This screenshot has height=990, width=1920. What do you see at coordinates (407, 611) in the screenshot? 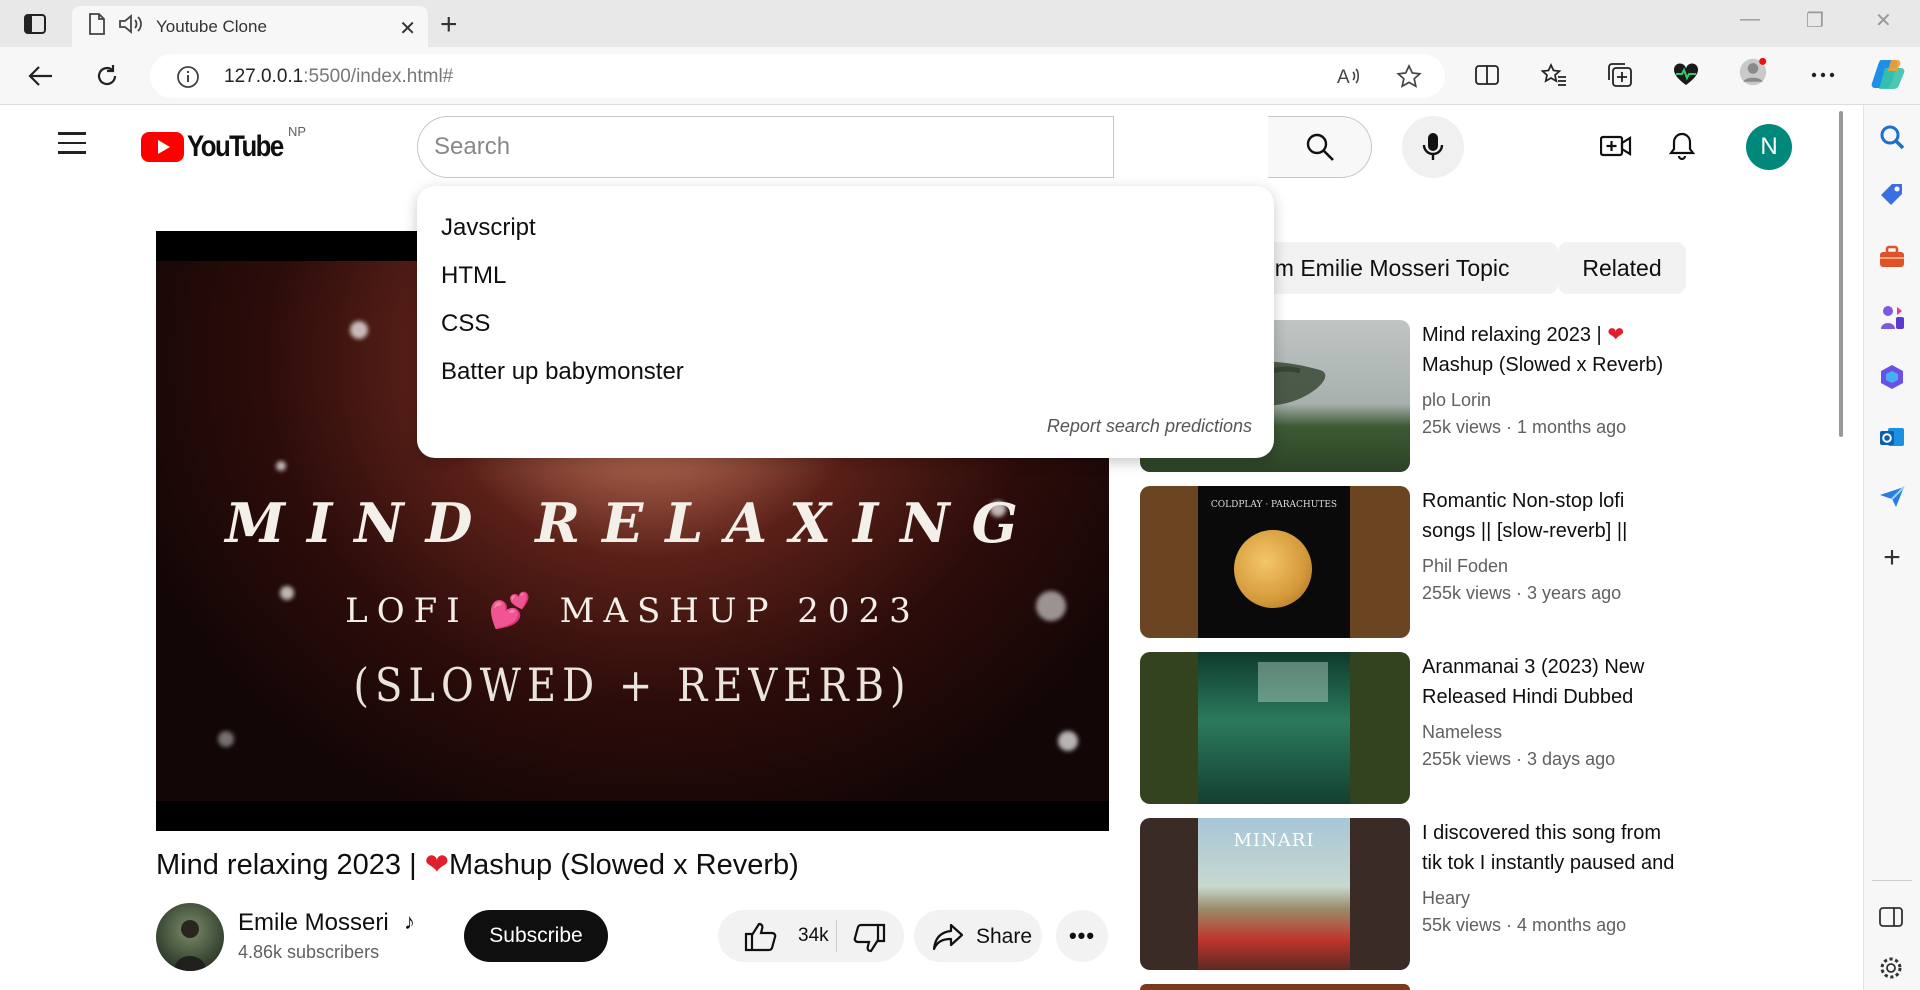
I see `art-subtitle-a: LOFI` at bounding box center [407, 611].